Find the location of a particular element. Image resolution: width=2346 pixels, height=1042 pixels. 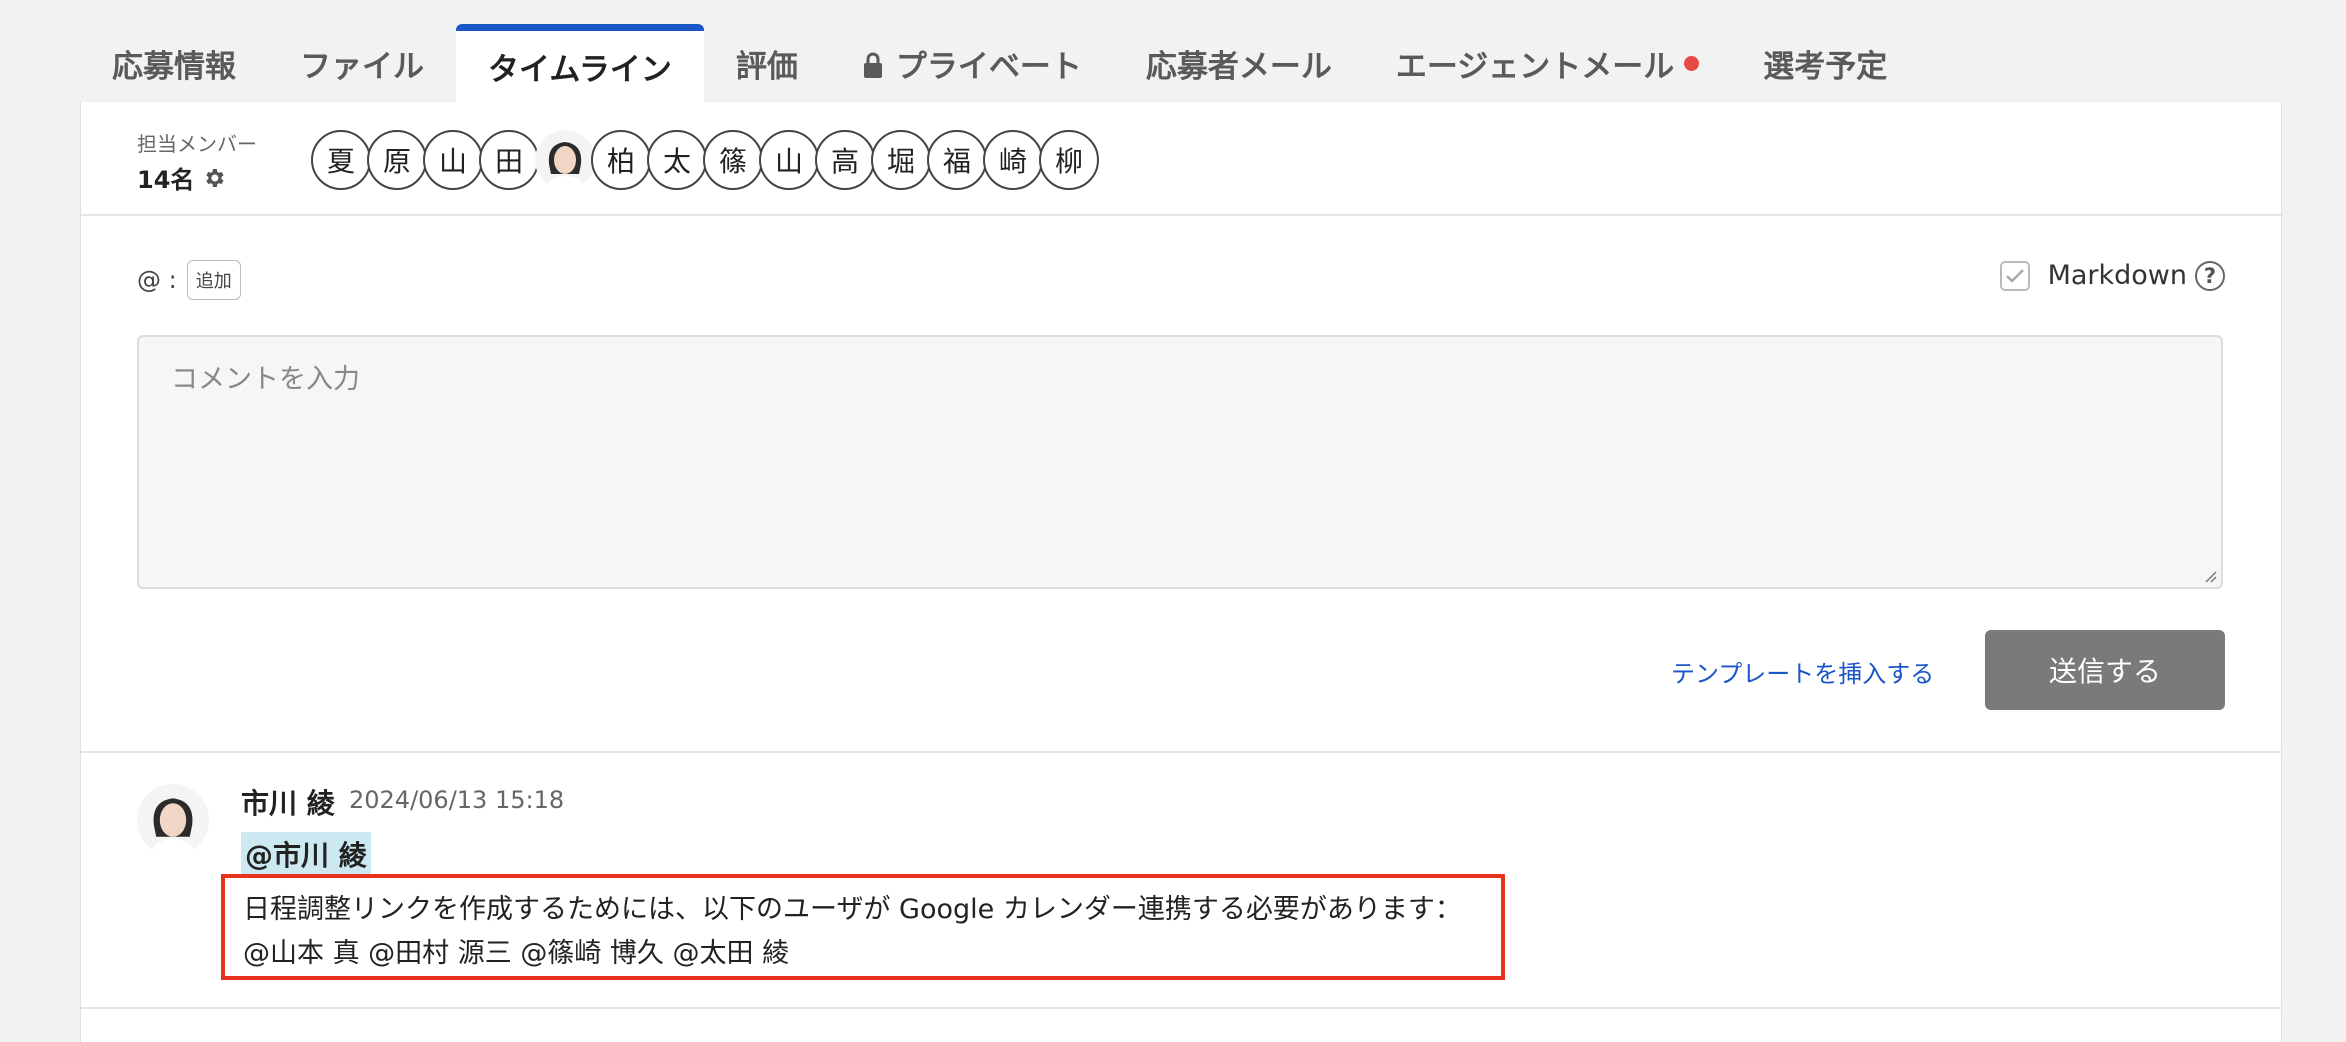

member-avatars: 夏 原 山 田 柏 太 篠 山 高 堀 福 崎 柳 is located at coordinates (705, 160).